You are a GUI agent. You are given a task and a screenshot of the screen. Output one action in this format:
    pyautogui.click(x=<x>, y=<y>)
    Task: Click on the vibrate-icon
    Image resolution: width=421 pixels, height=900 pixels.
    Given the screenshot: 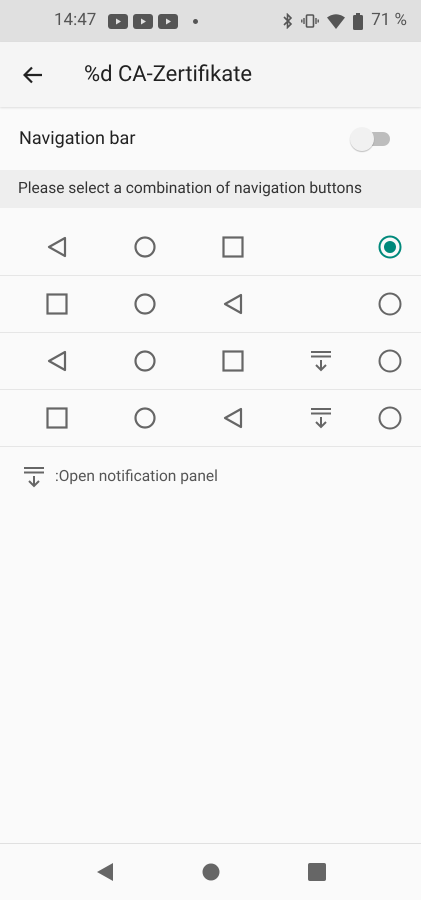 What is the action you would take?
    pyautogui.click(x=310, y=21)
    